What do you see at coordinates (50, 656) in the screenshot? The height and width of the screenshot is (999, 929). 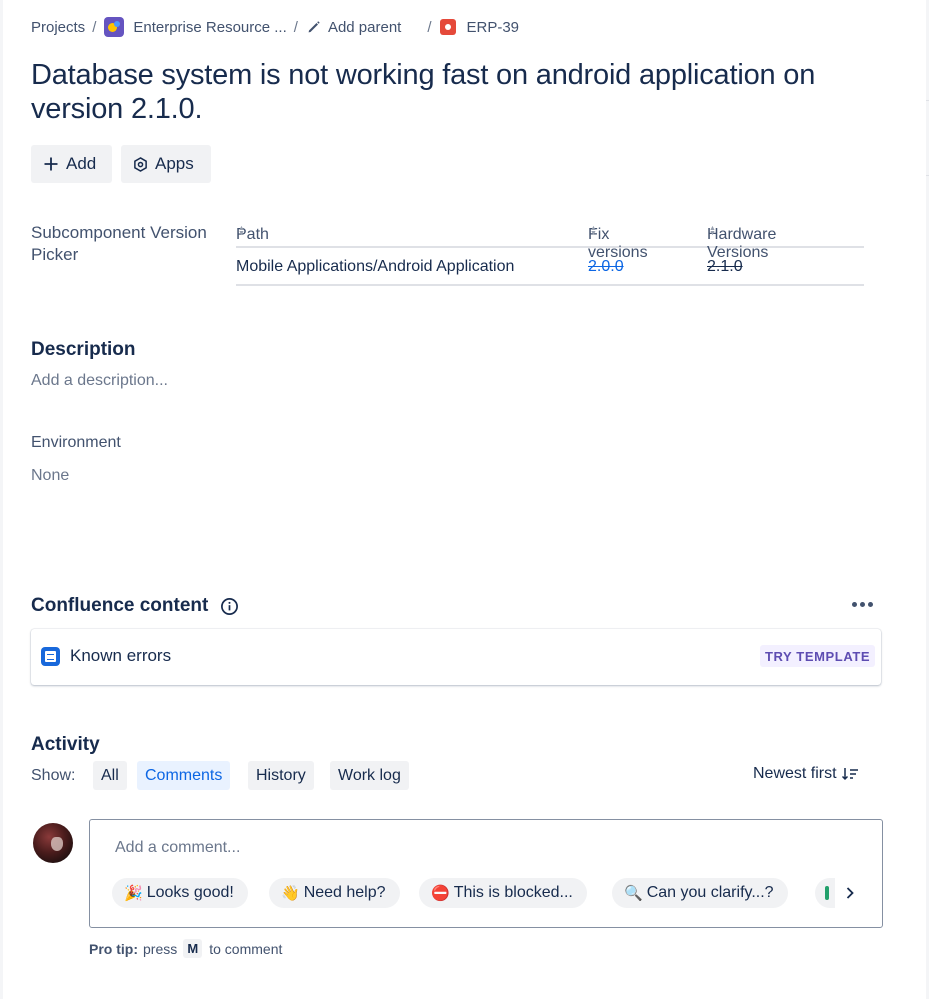 I see `confluence-page-icon` at bounding box center [50, 656].